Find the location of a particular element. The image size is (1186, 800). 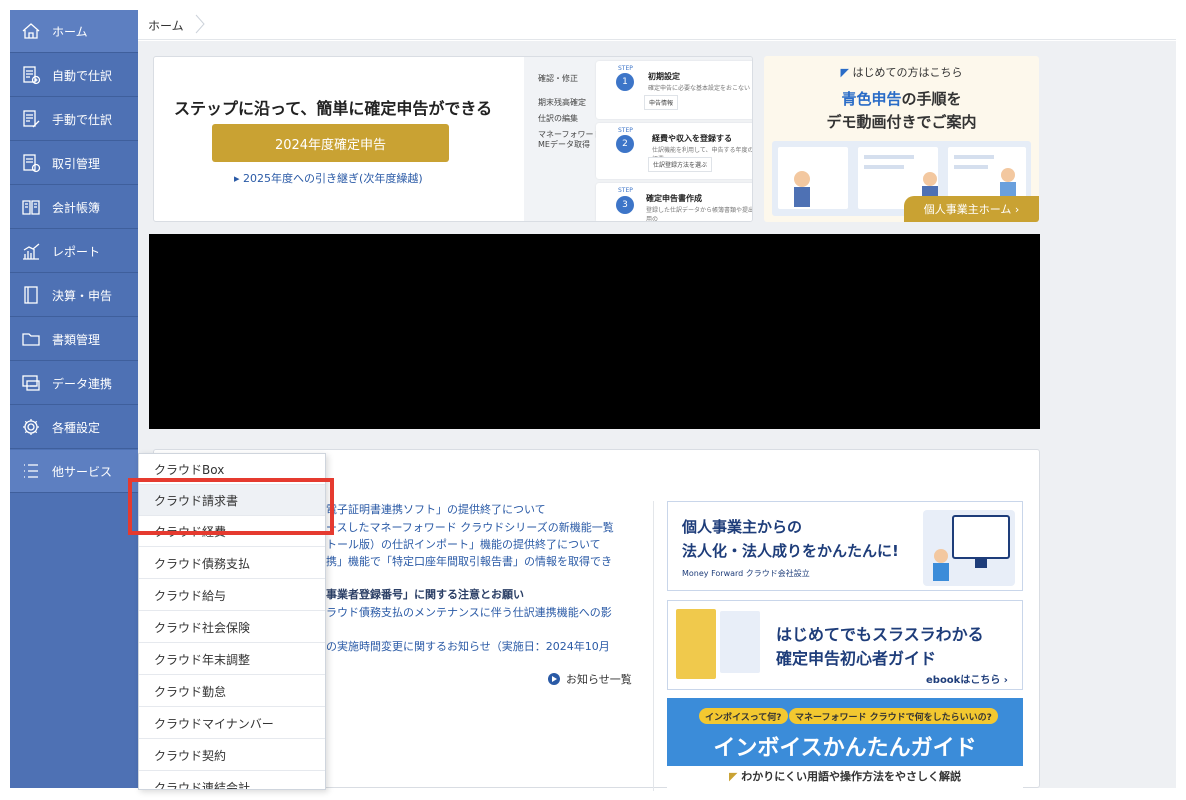

breadcrumb-home: ホーム is located at coordinates (166, 25).